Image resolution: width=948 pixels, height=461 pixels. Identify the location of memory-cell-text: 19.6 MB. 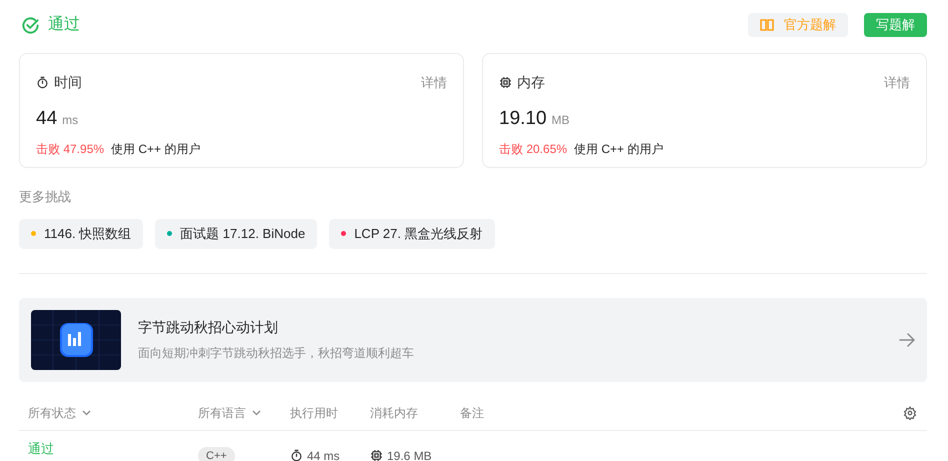
(409, 454).